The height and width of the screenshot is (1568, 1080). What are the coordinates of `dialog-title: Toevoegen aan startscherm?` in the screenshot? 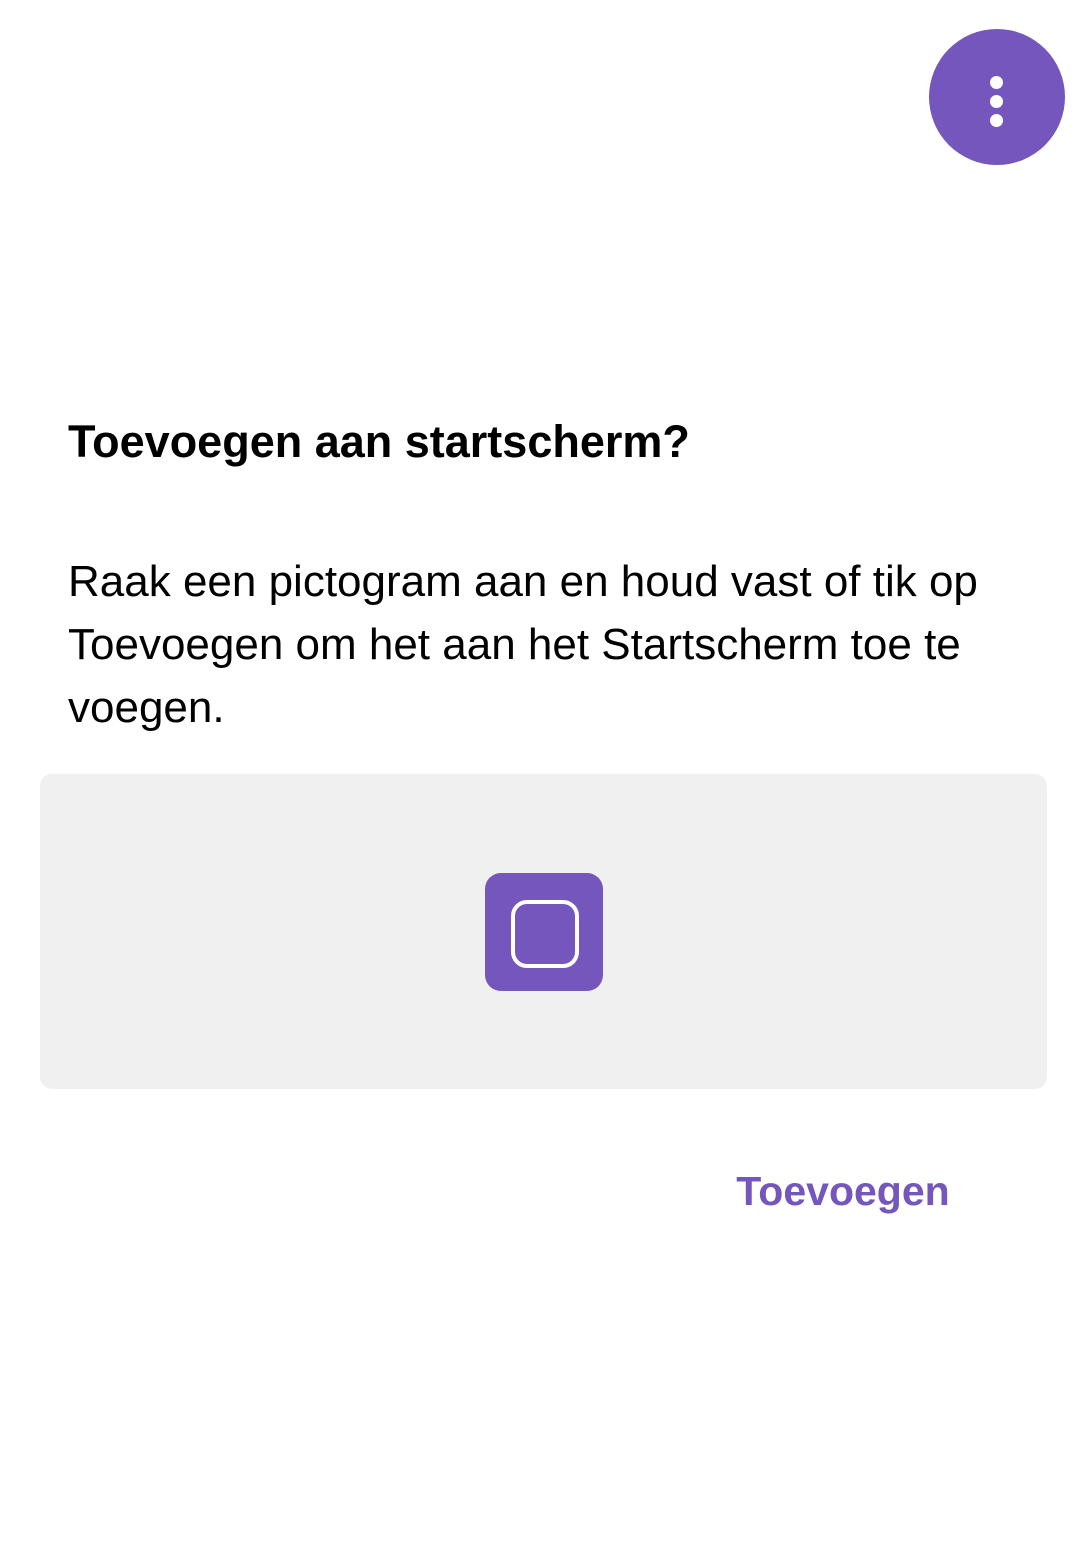 It's located at (379, 441).